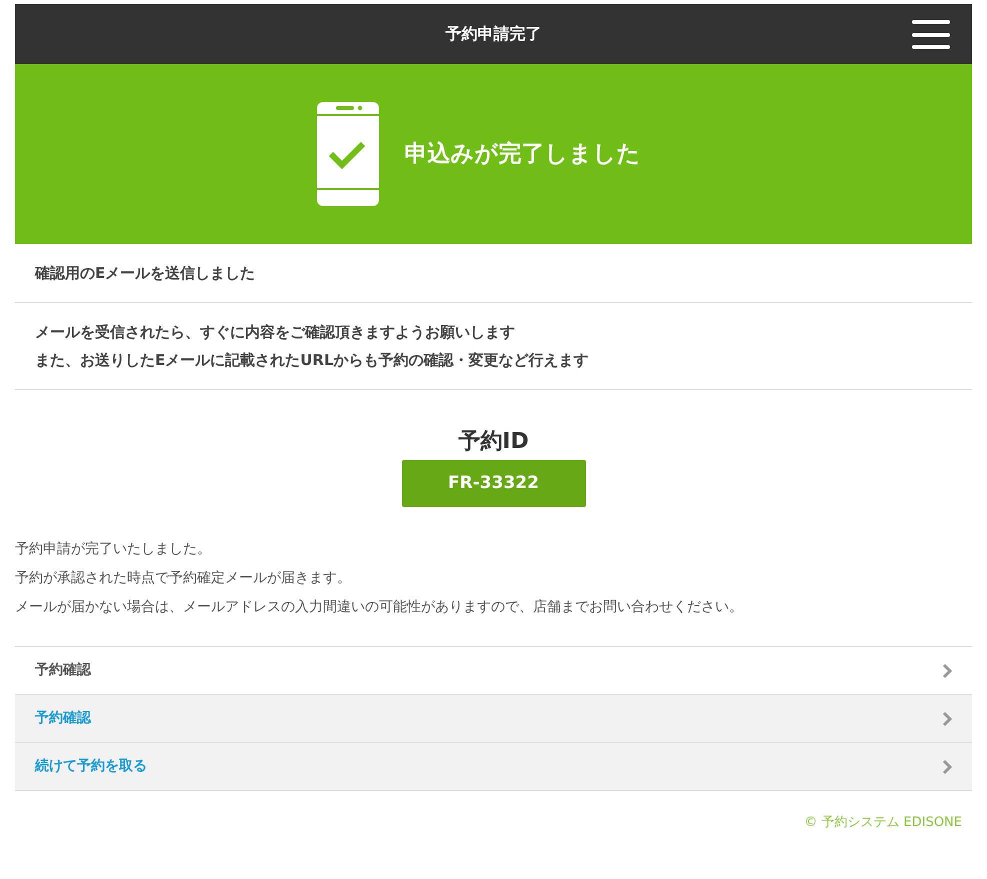 This screenshot has height=879, width=987. I want to click on phone-check-icon, so click(347, 154).